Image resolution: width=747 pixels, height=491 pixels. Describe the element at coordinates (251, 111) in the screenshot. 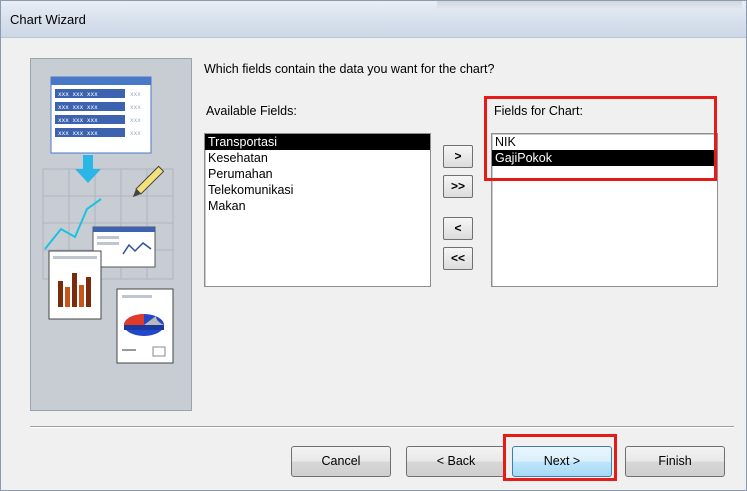

I see `available-fields-label: Available Fields:` at that location.